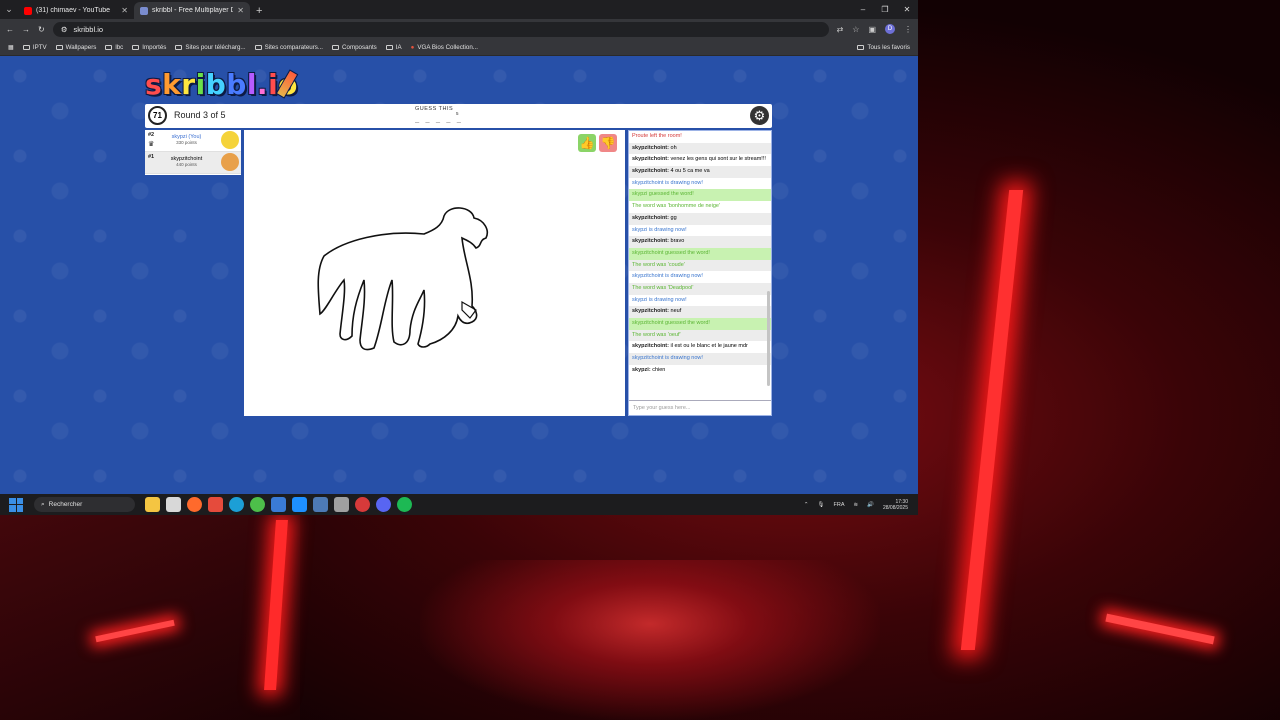  What do you see at coordinates (43, 504) in the screenshot?
I see `search-icon: ⌕` at bounding box center [43, 504].